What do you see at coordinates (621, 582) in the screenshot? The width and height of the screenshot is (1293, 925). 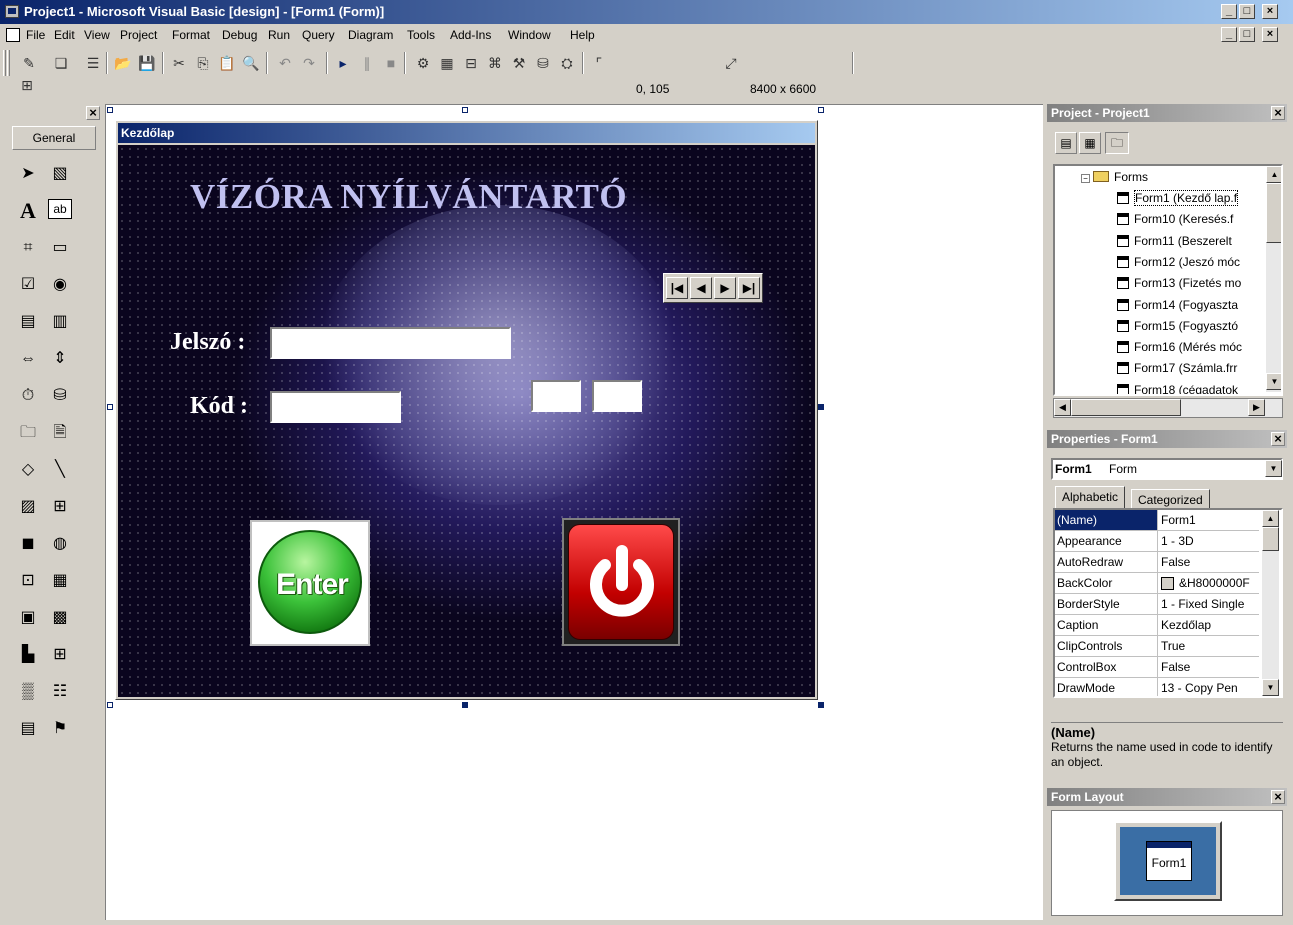 I see `exit-button` at bounding box center [621, 582].